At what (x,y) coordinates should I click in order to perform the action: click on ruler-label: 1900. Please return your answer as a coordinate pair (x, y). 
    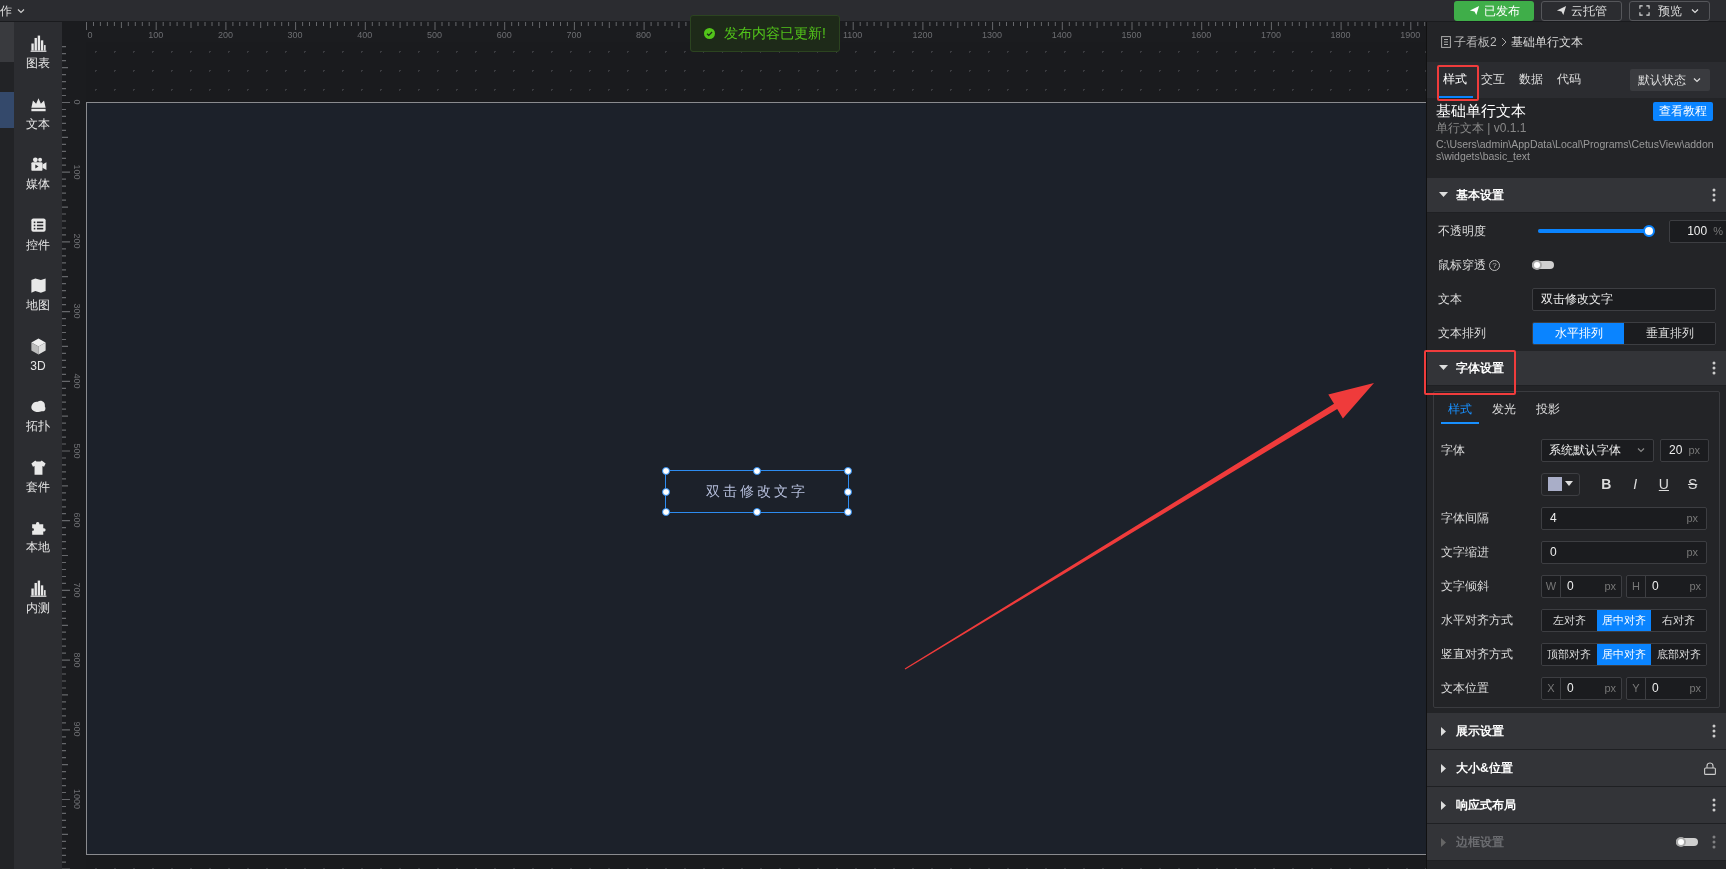
    Looking at the image, I should click on (1410, 35).